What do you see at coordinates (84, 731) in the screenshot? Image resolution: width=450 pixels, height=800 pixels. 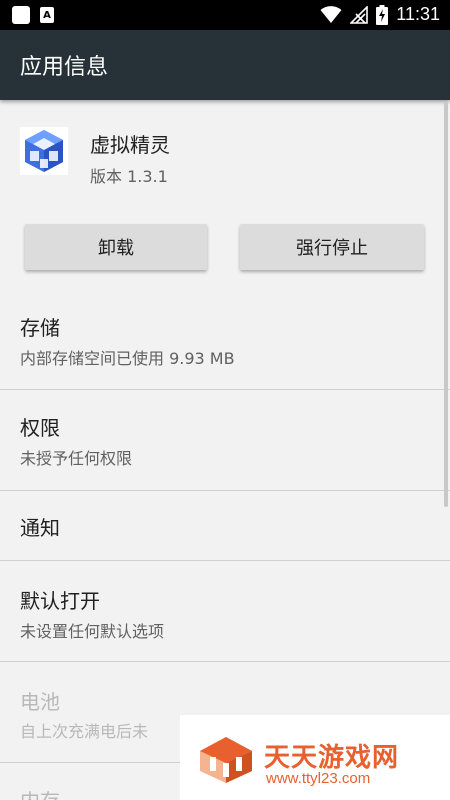 I see `battery-subtitle: 自上次充满电后未` at bounding box center [84, 731].